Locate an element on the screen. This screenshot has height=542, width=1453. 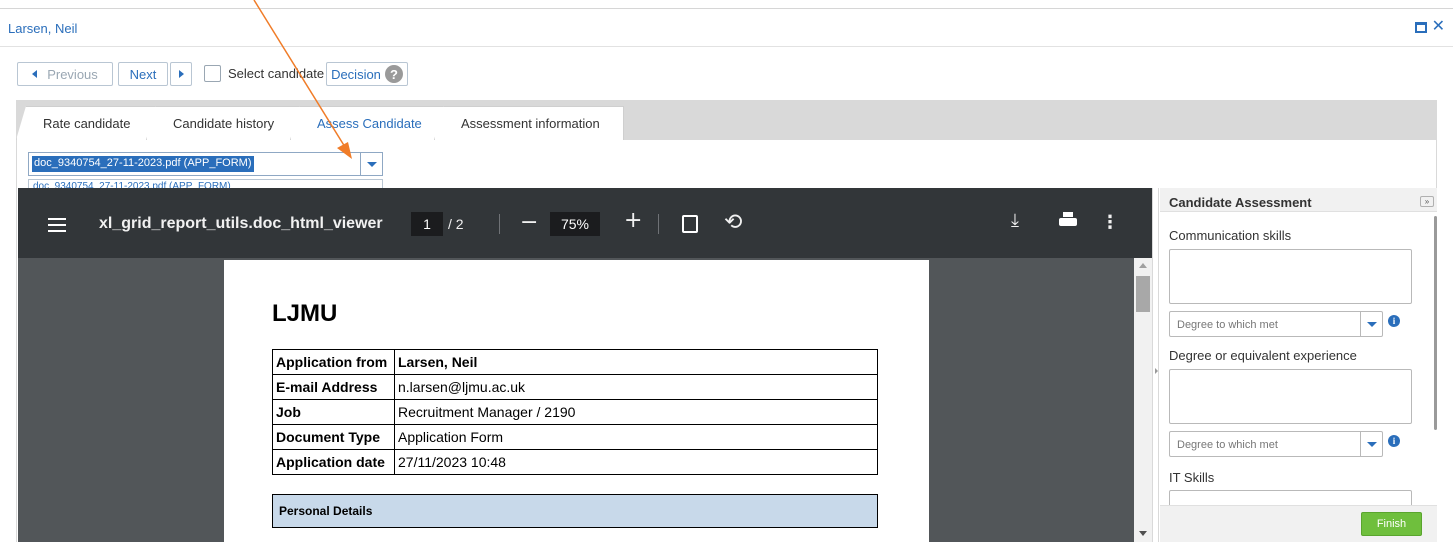
window-title-bar: Larsen, Neil ✕ is located at coordinates (726, 28).